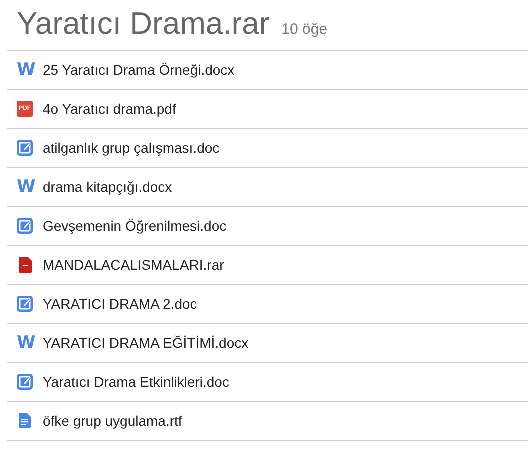 The width and height of the screenshot is (528, 453). I want to click on file-row: W drama kitapçığı.docx, so click(267, 187).